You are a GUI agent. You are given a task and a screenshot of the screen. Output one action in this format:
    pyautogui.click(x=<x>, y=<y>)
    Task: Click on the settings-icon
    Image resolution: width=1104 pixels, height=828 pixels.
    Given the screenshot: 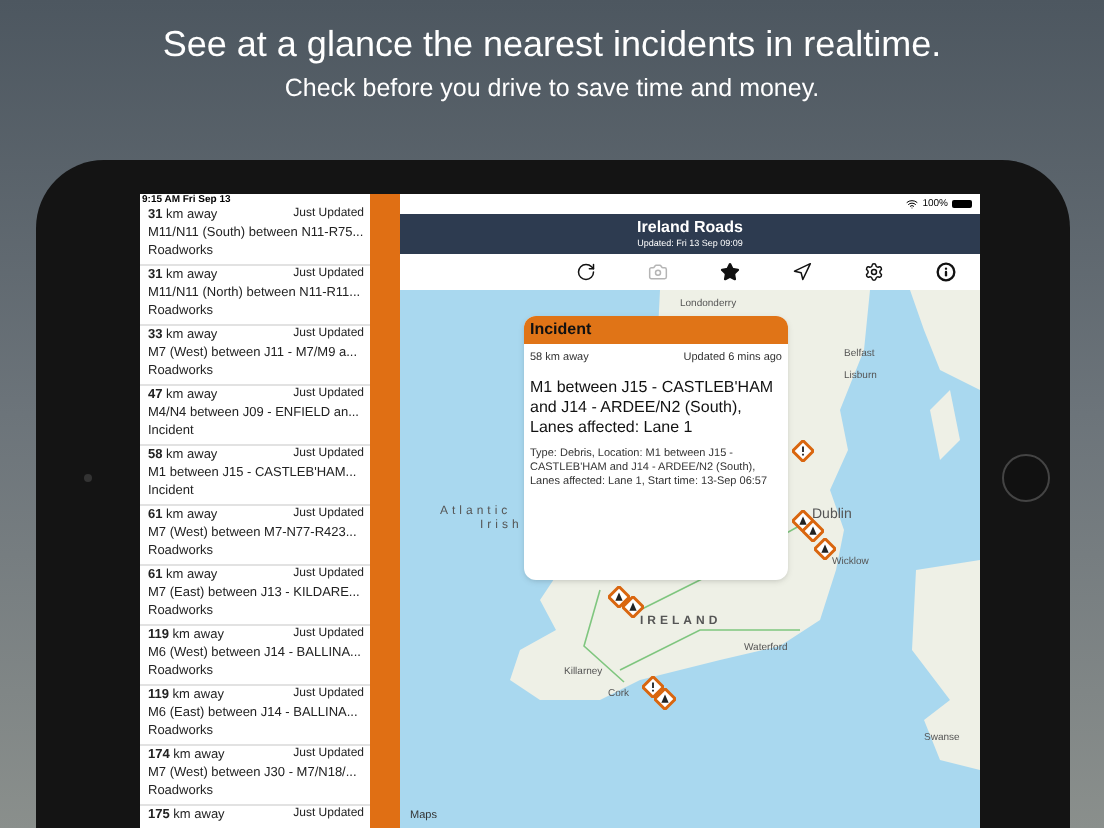 What is the action you would take?
    pyautogui.click(x=874, y=272)
    